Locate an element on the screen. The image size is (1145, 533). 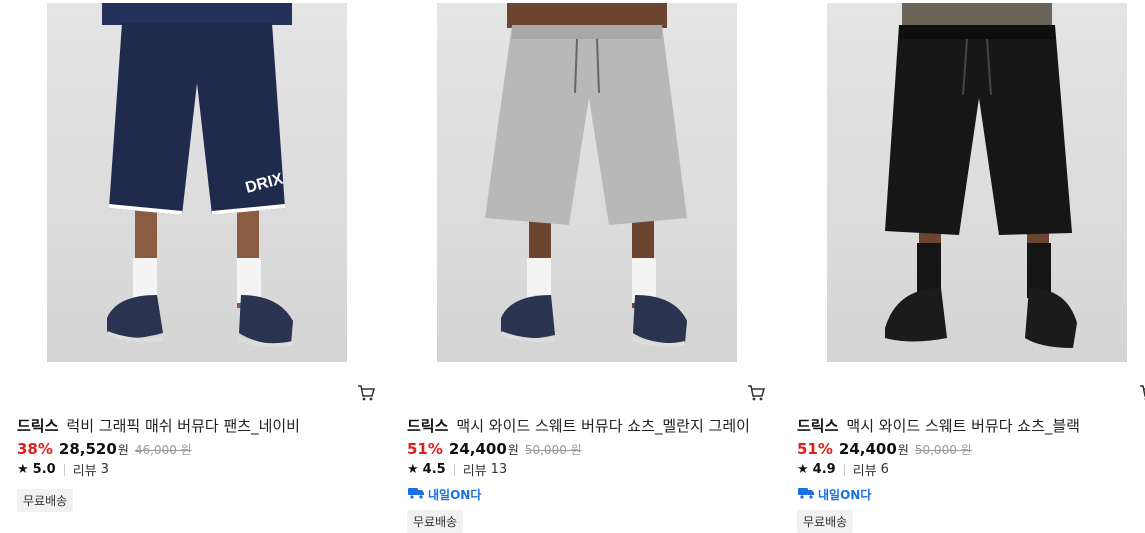
product-title: 드릭스 럭비 그래픽 매쉬 버뮤다 팬츠_네이비 is located at coordinates (158, 425).